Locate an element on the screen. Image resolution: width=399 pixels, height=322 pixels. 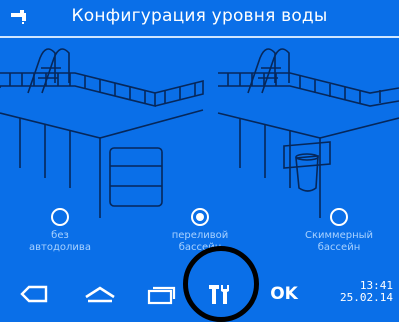
title-bar: Конфигурация уровня воды is located at coordinates (199, 19).